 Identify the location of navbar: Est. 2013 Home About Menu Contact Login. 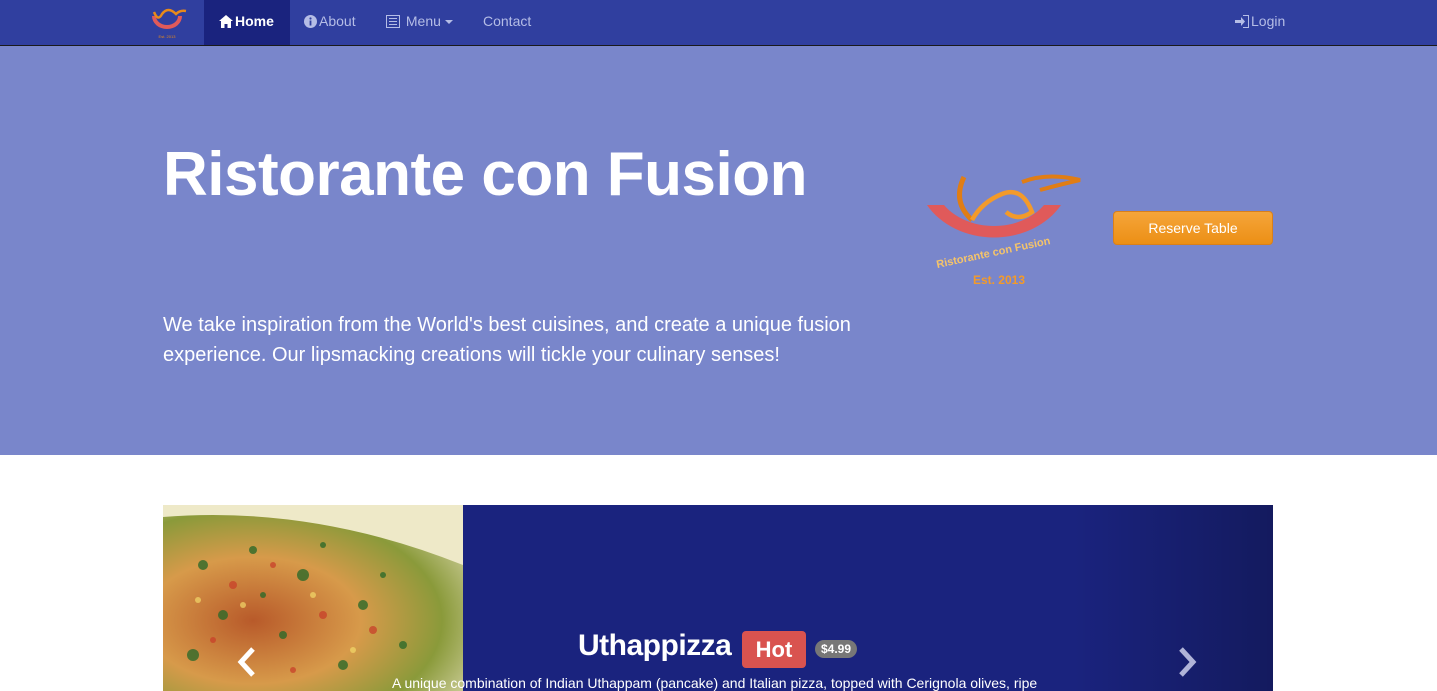
(718, 23).